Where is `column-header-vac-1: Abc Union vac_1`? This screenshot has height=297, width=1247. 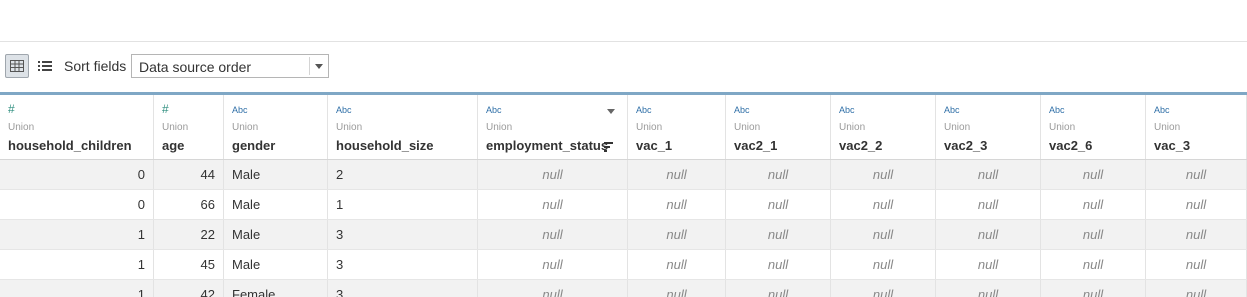 column-header-vac-1: Abc Union vac_1 is located at coordinates (677, 127).